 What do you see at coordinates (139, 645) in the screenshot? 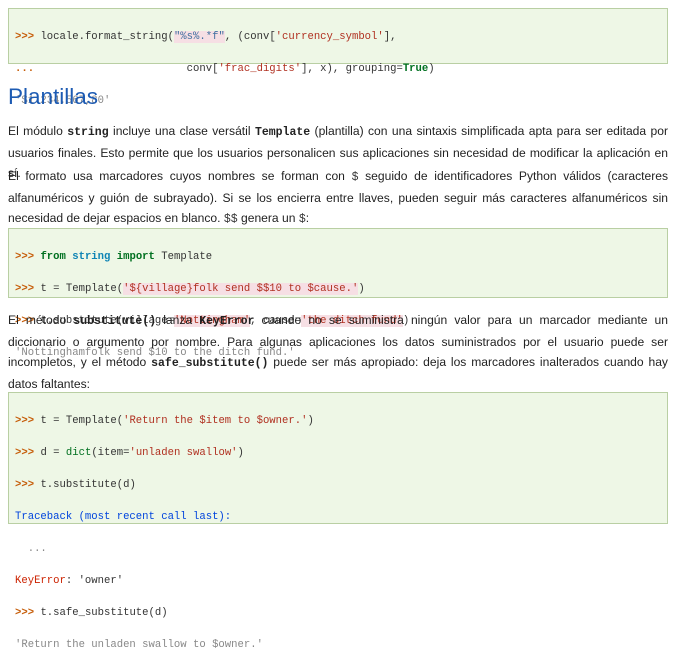
I see `code-output: 'Return the unladen swallow to $owner.'` at bounding box center [139, 645].